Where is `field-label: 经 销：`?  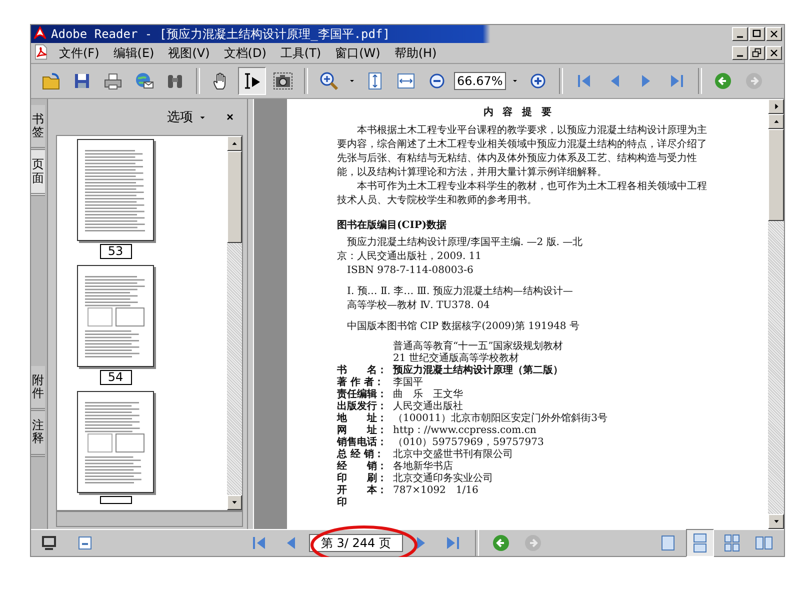
field-label: 经 销： is located at coordinates (362, 466).